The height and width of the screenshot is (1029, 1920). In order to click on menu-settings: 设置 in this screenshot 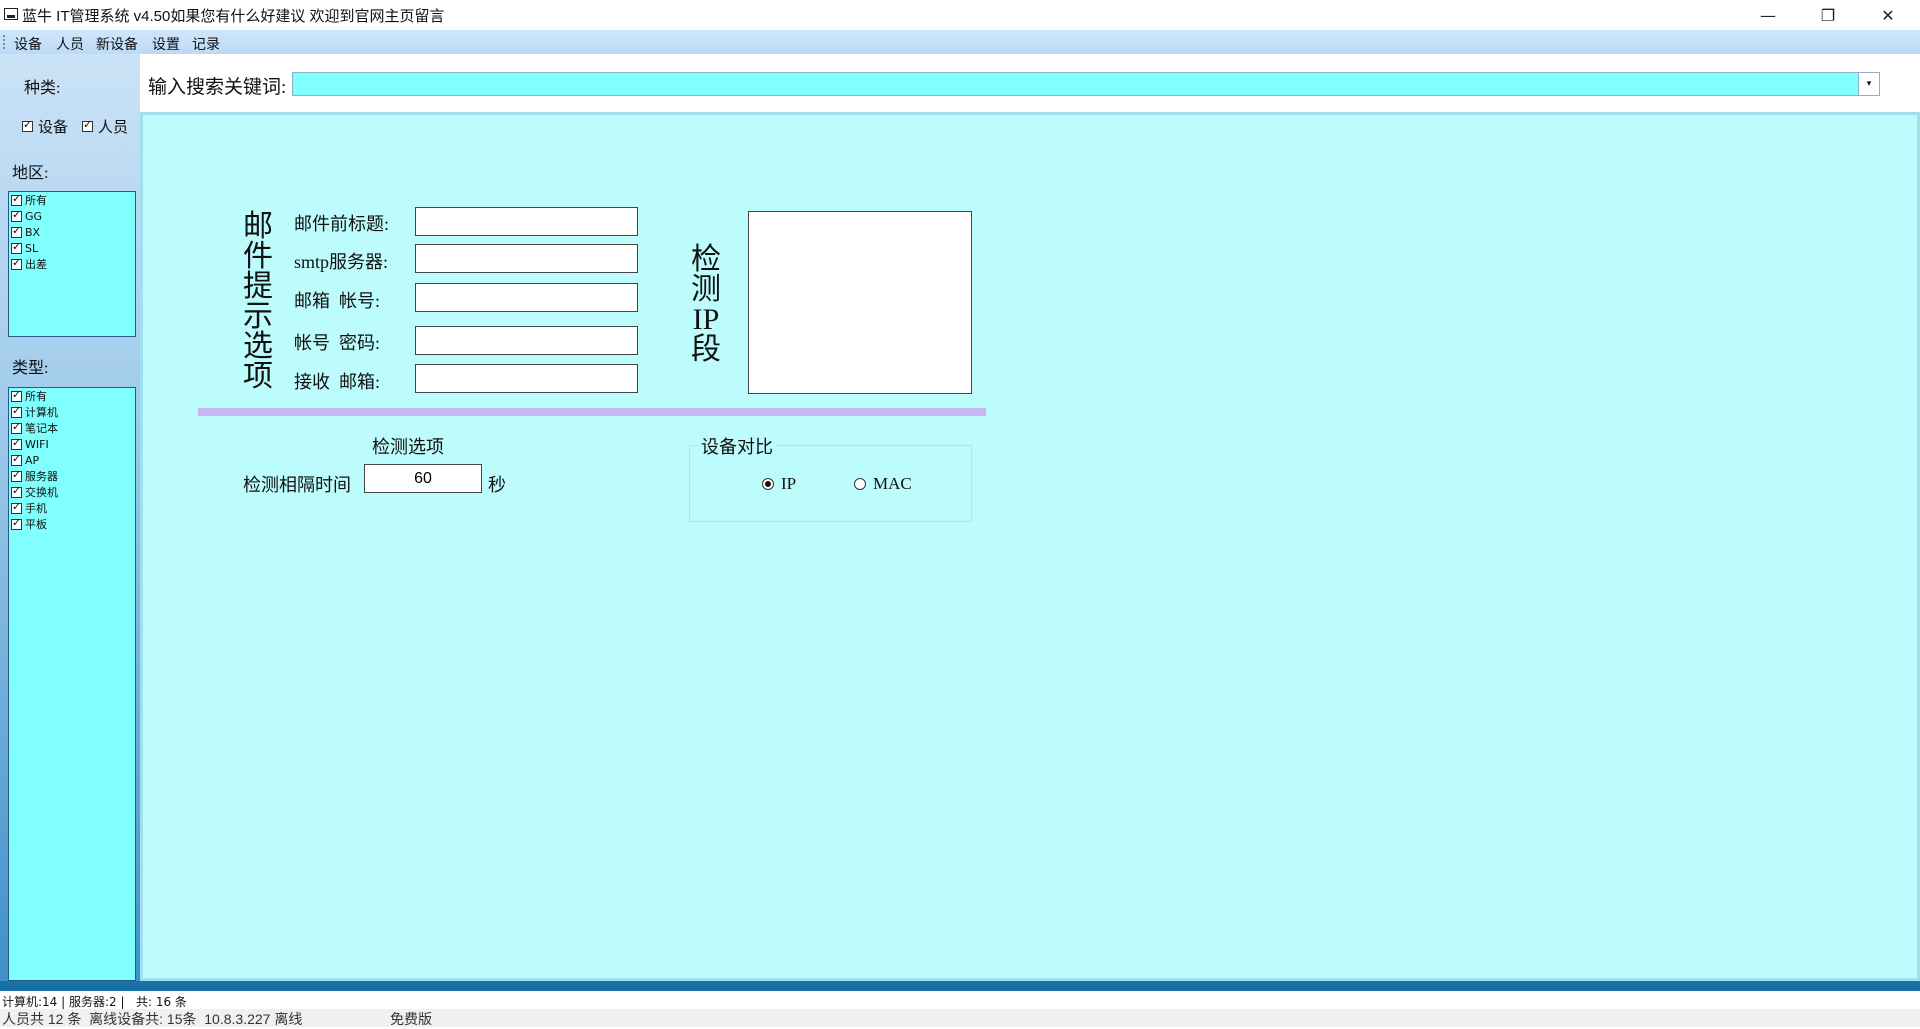, I will do `click(166, 44)`.